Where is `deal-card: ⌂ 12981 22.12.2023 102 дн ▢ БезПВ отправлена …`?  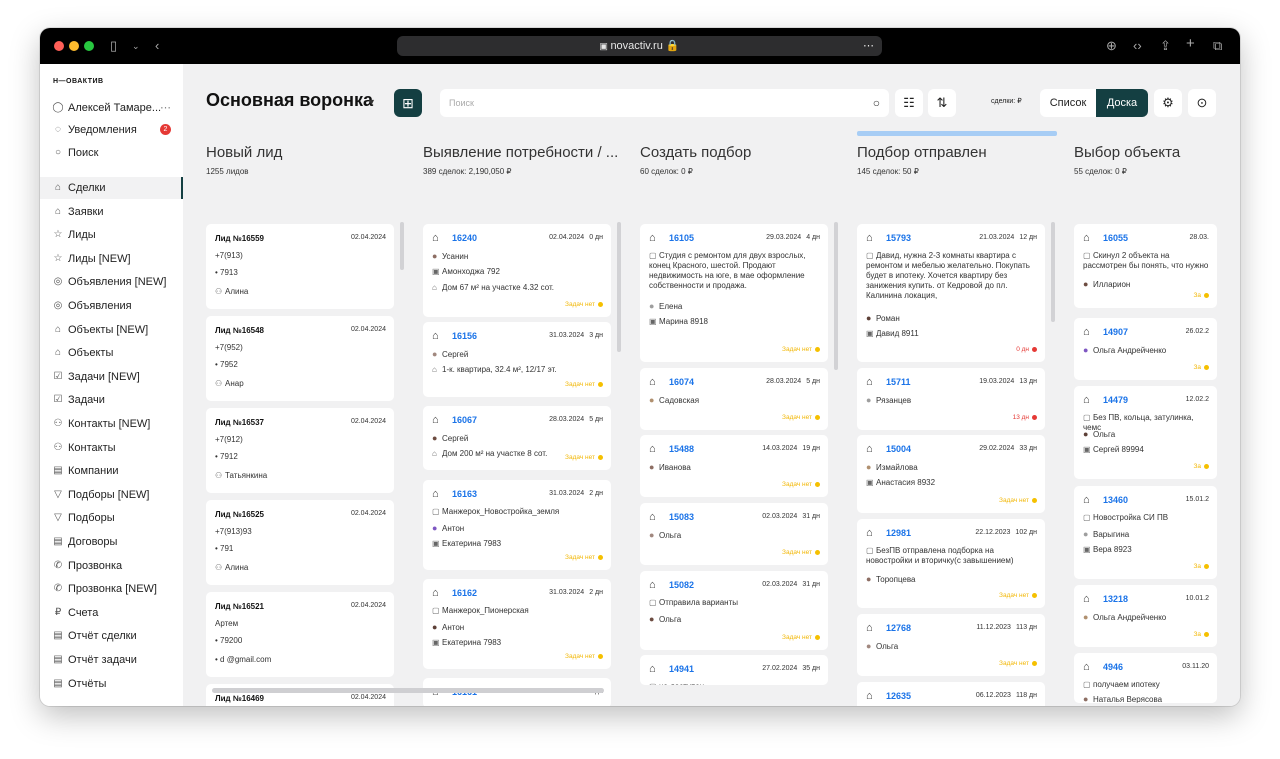 deal-card: ⌂ 12981 22.12.2023 102 дн ▢ БезПВ отправлена … is located at coordinates (951, 563).